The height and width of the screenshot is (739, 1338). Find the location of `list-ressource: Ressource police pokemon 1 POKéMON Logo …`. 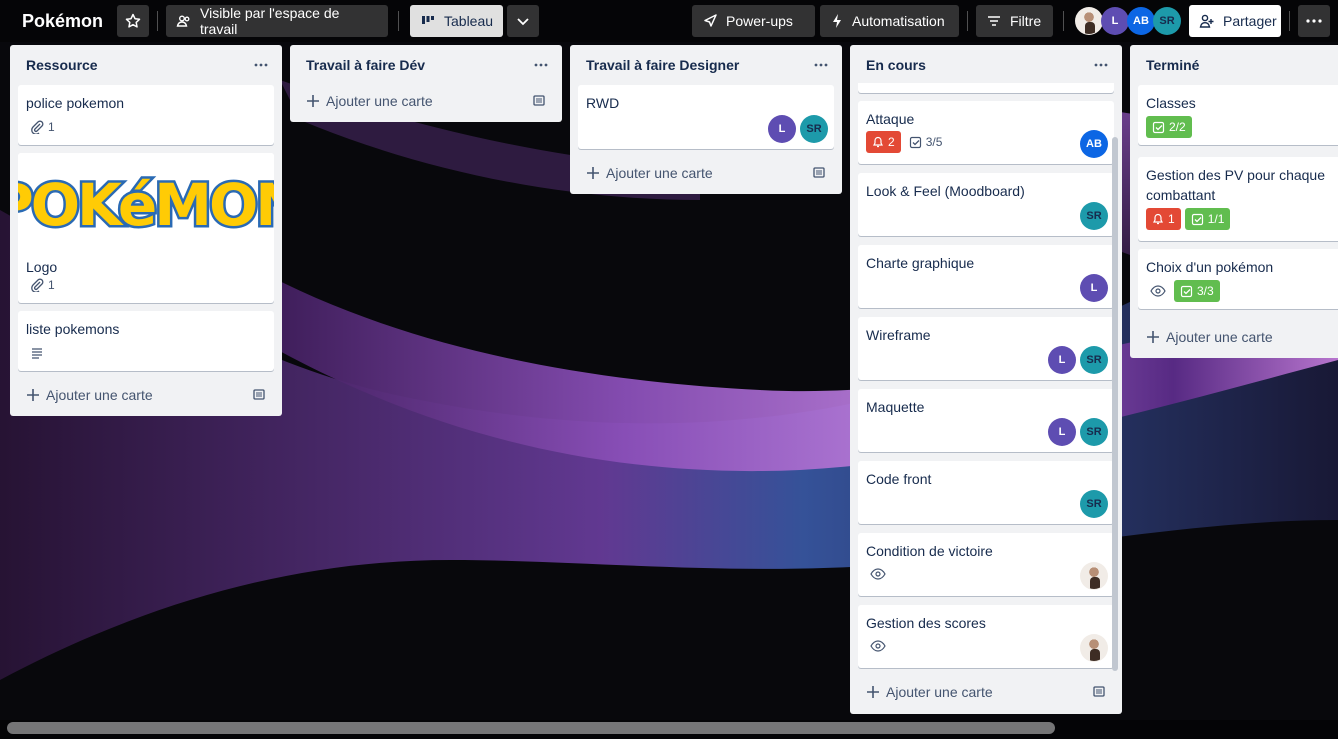

list-ressource: Ressource police pokemon 1 POKéMON Logo … is located at coordinates (146, 230).